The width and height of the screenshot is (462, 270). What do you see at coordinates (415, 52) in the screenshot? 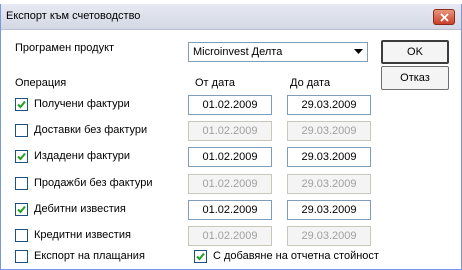
I see `ok-button: OK` at bounding box center [415, 52].